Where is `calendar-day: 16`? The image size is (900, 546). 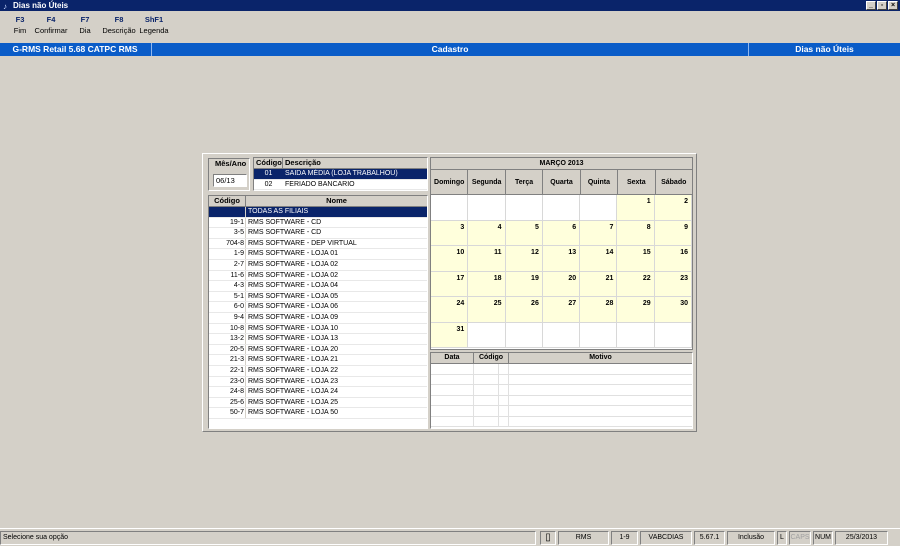 calendar-day: 16 is located at coordinates (673, 259).